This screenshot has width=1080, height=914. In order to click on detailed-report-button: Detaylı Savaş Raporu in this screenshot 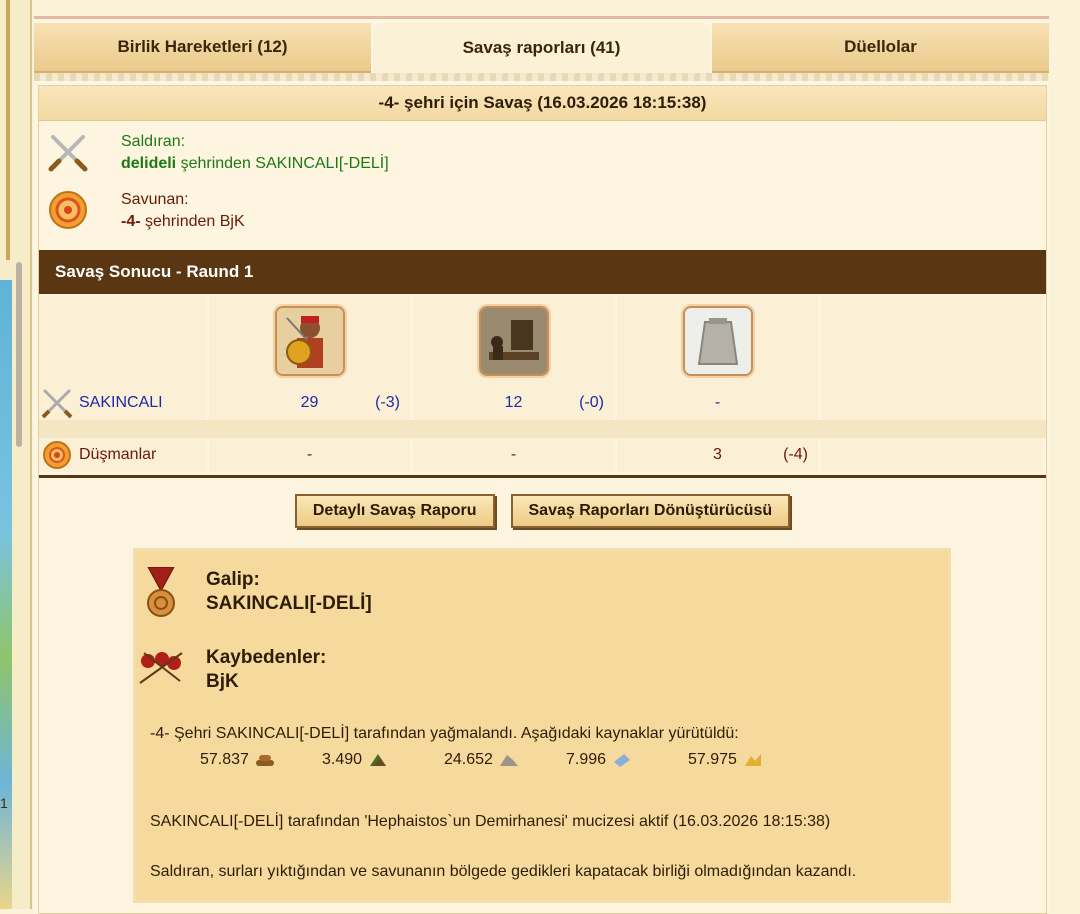, I will do `click(394, 511)`.